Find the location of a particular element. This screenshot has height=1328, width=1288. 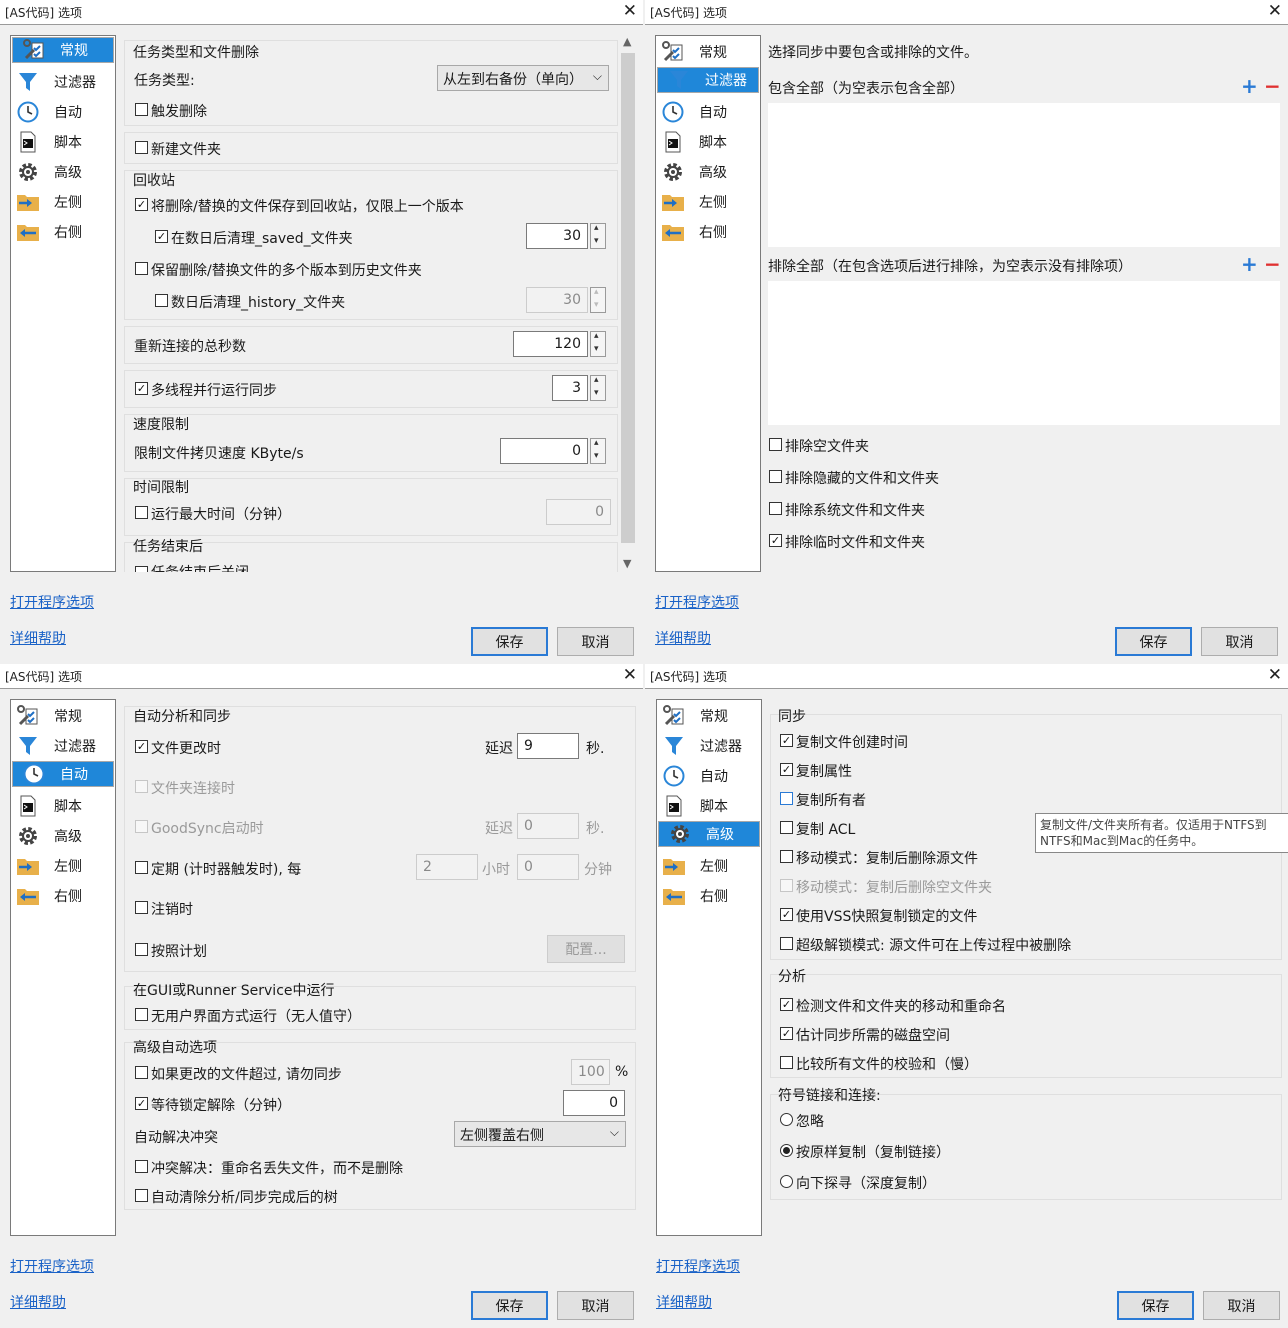

speed-input: 0 is located at coordinates (544, 451).